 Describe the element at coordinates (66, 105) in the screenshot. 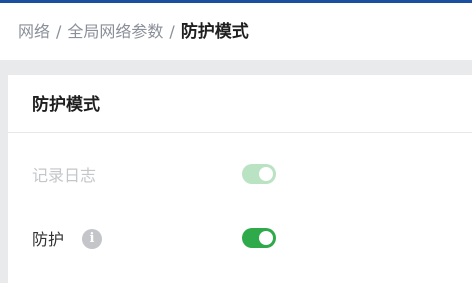

I see `card-title: 防护模式` at that location.